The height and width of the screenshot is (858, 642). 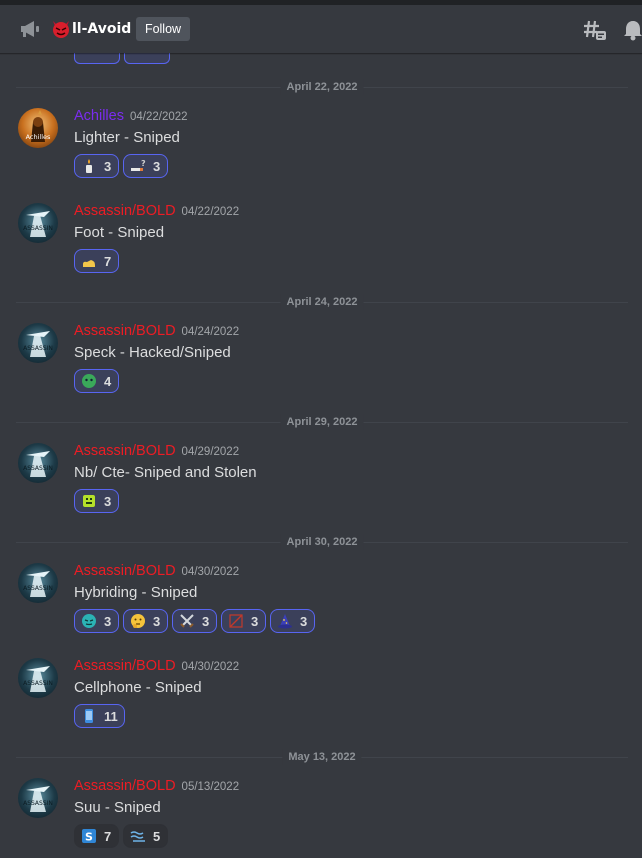 I want to click on reaction: 7, so click(x=96, y=261).